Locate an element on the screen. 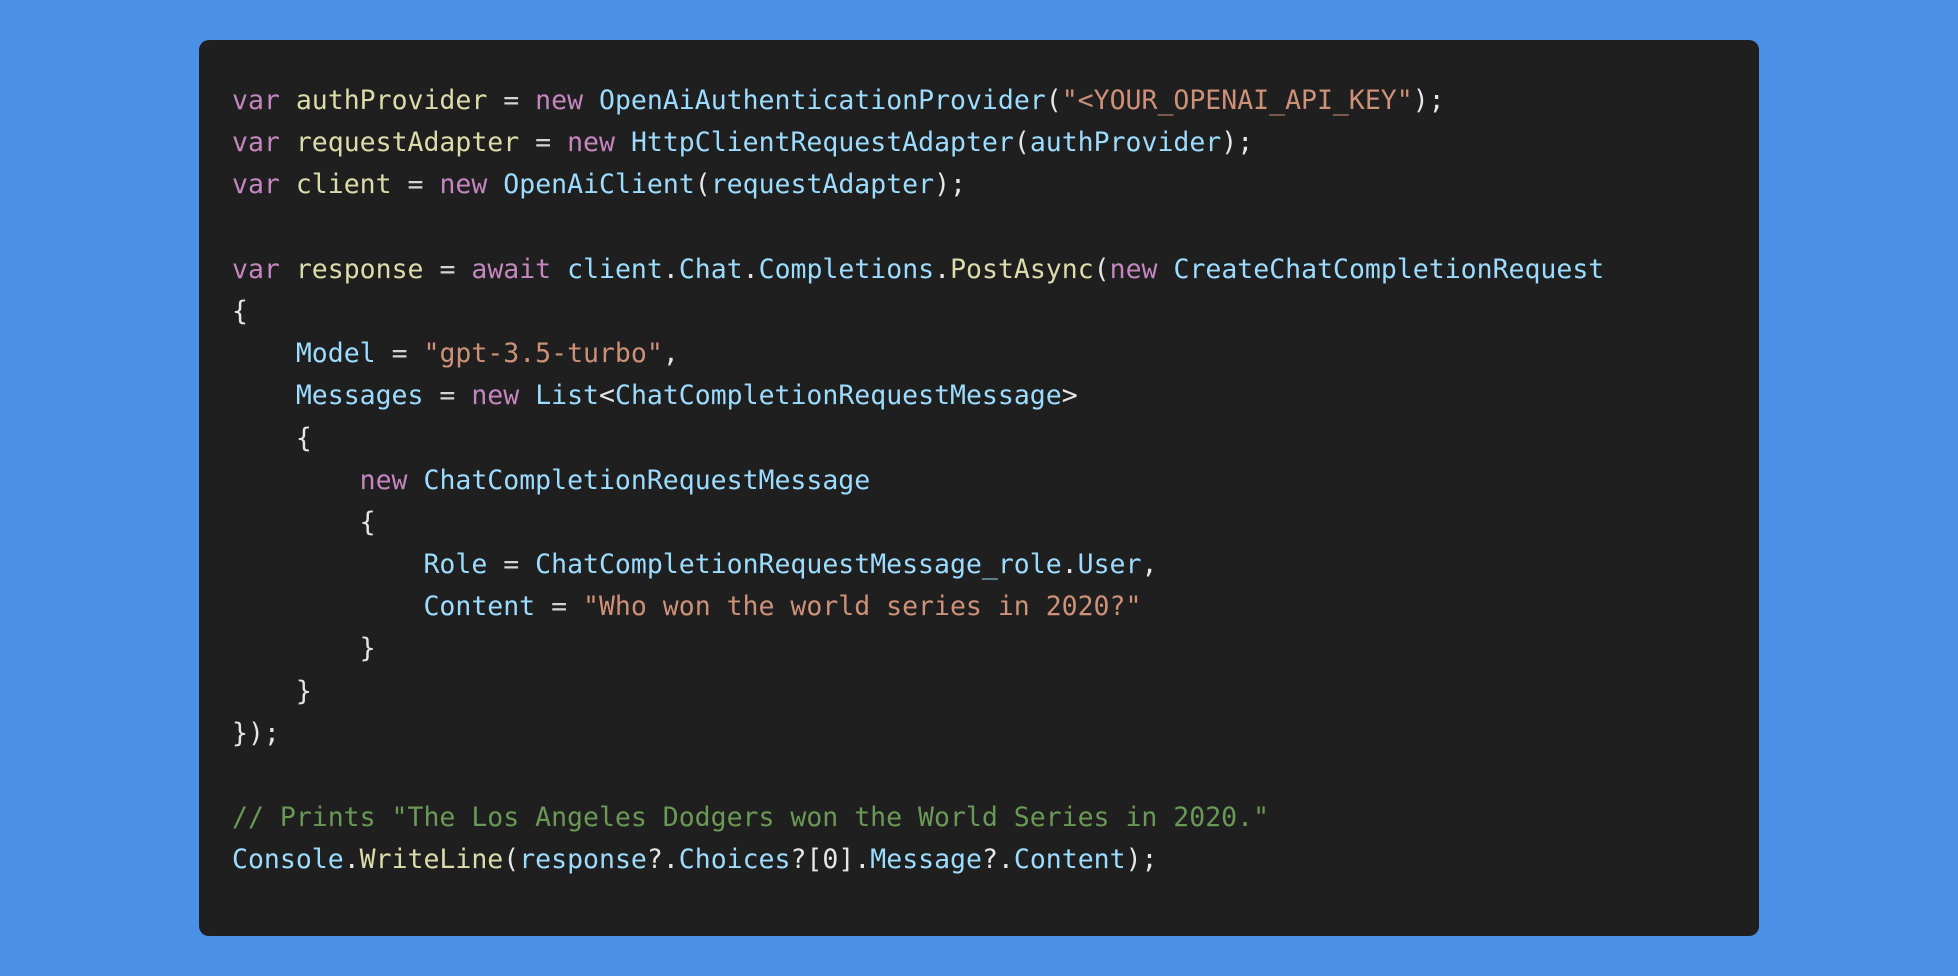  code-token: OpenAiAuthenticationProvider is located at coordinates (822, 100).